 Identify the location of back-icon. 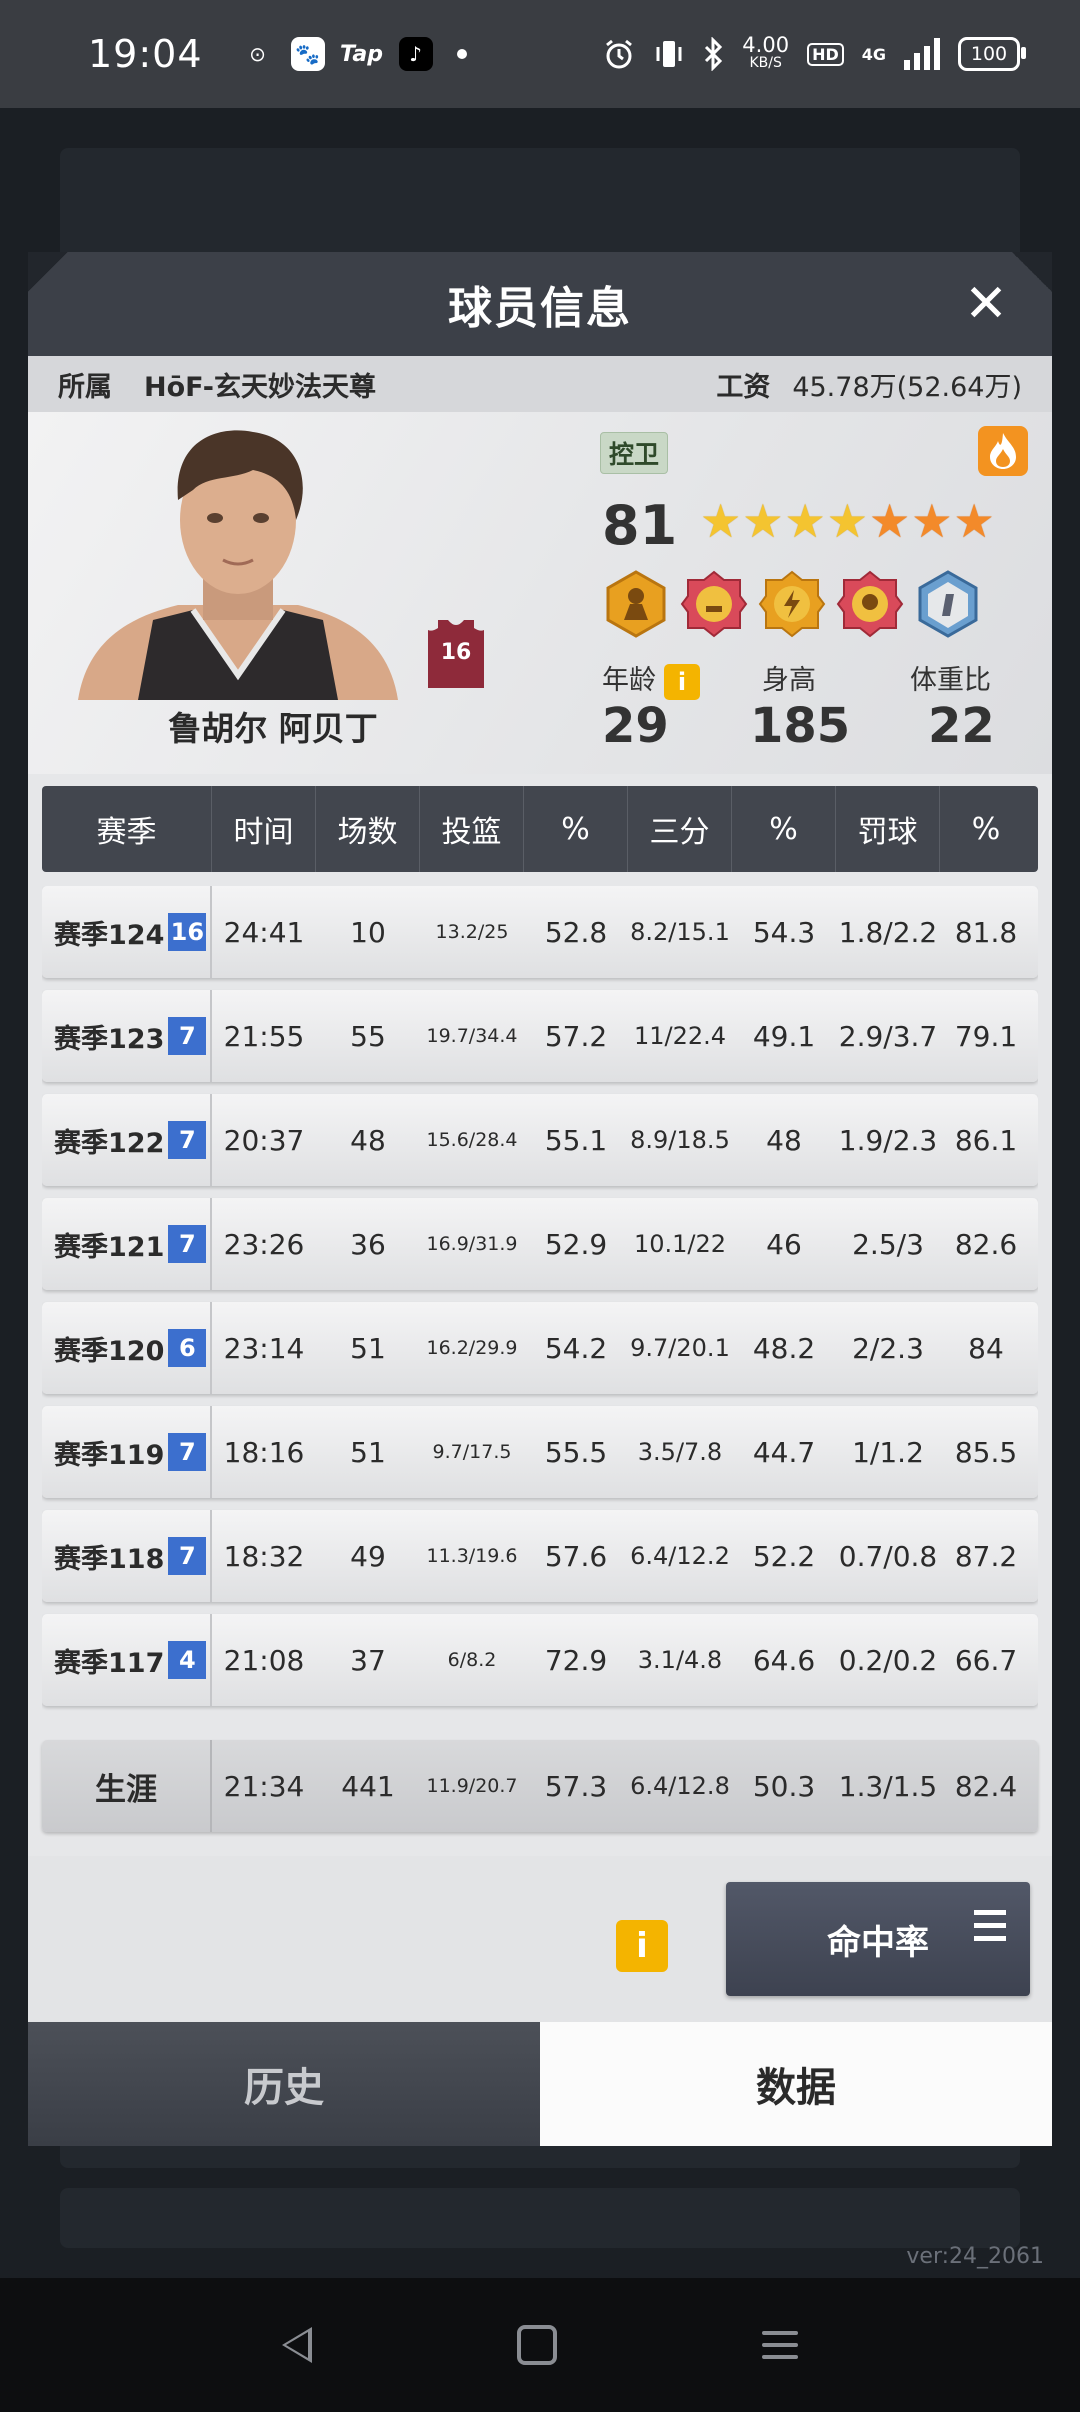
(297, 2345).